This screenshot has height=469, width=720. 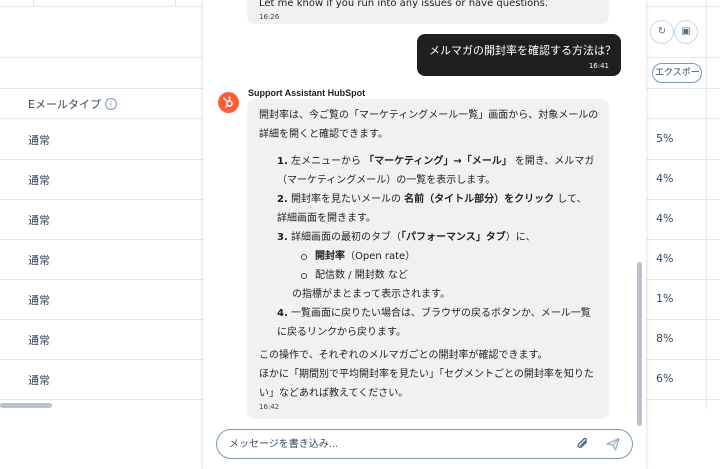 What do you see at coordinates (282, 237) in the screenshot?
I see `step-number: 3.` at bounding box center [282, 237].